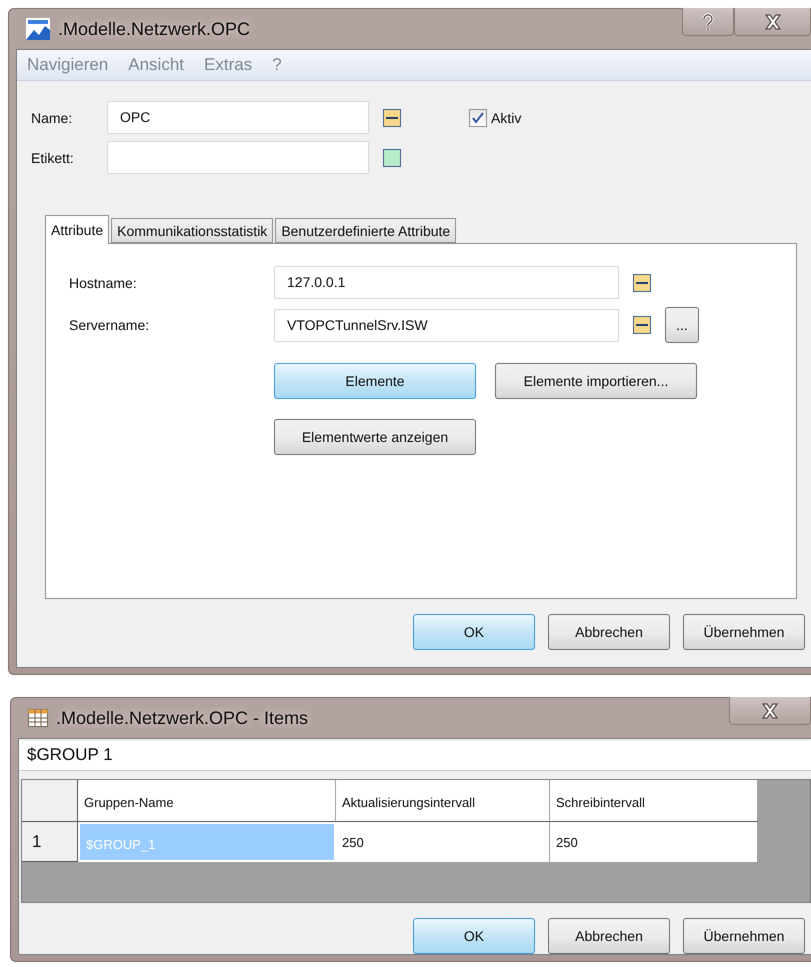 The width and height of the screenshot is (811, 967). I want to click on field-label: Name:, so click(52, 118).